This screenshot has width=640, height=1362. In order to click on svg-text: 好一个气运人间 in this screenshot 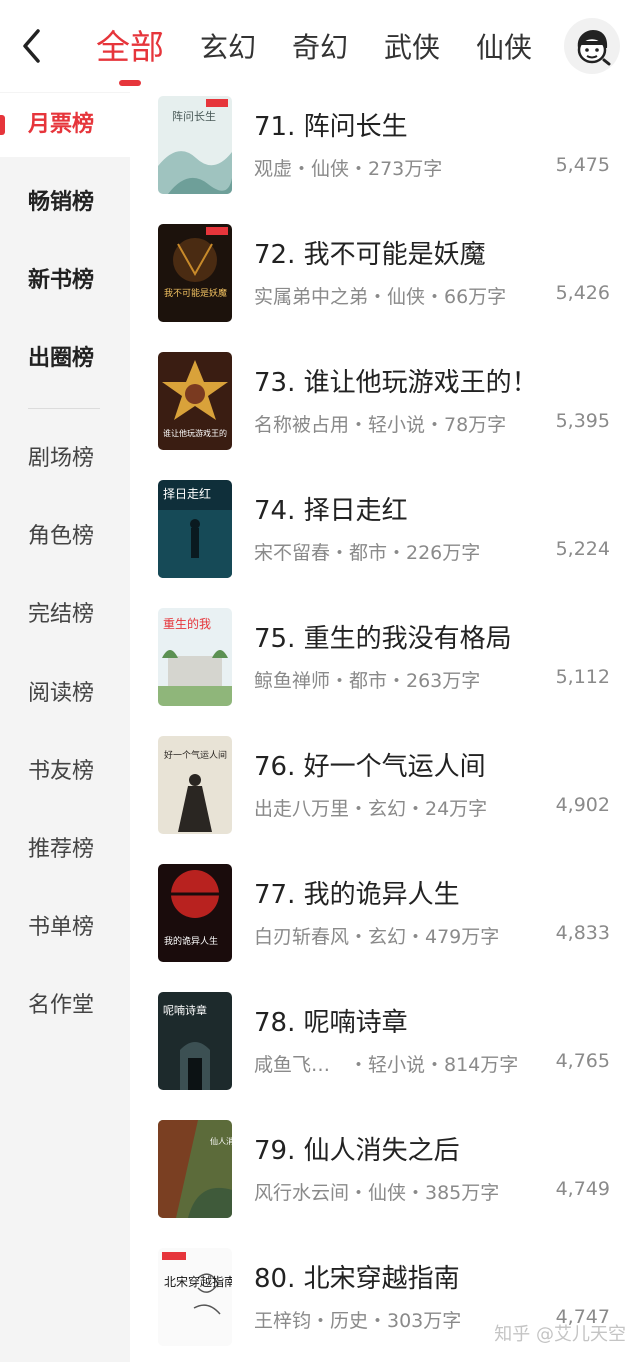, I will do `click(195, 755)`.